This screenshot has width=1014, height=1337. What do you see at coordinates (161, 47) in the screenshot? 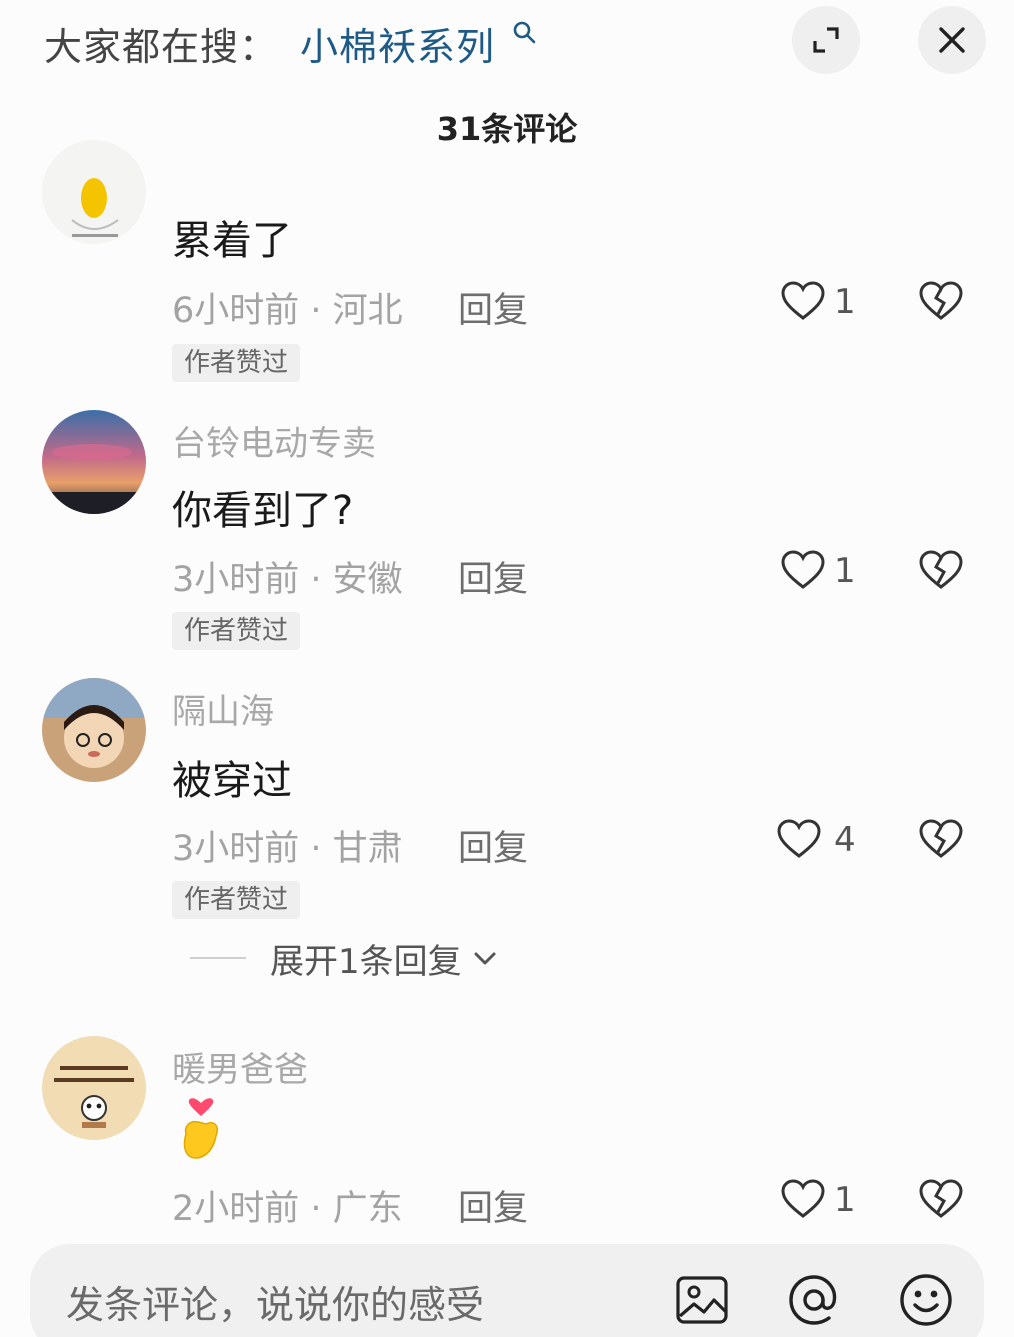
I see `search-suggestion-label: 大家都在搜：` at bounding box center [161, 47].